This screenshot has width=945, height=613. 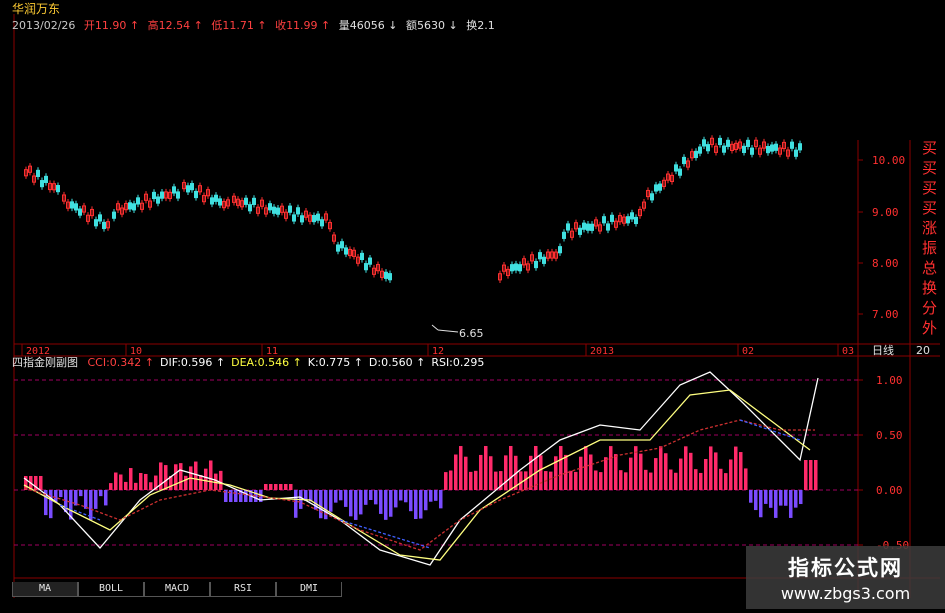 I want to click on tab-dmi: DMI, so click(x=309, y=589).